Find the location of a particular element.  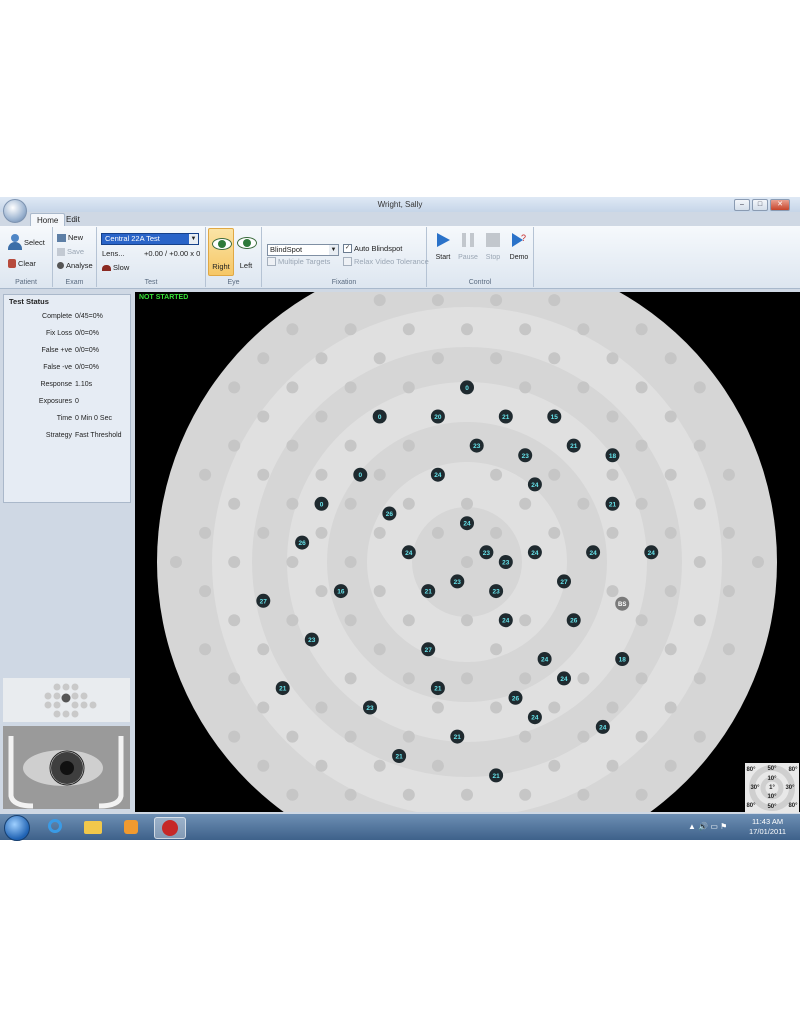

stimulus-point: 0 is located at coordinates (467, 387).